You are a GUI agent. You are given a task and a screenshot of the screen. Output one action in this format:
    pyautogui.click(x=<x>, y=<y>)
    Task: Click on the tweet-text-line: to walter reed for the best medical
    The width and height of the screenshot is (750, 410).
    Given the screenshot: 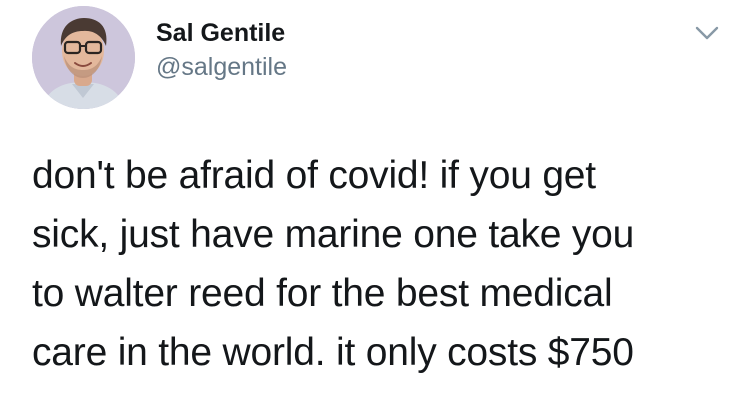 What is the action you would take?
    pyautogui.click(x=322, y=293)
    